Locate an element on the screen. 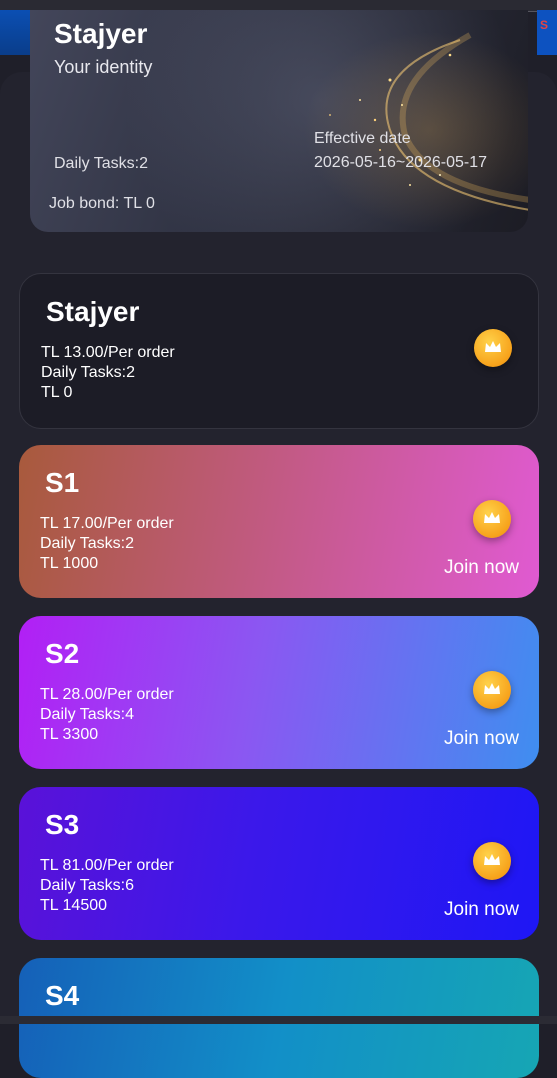 The width and height of the screenshot is (557, 1078). level-title: S3 is located at coordinates (62, 824).